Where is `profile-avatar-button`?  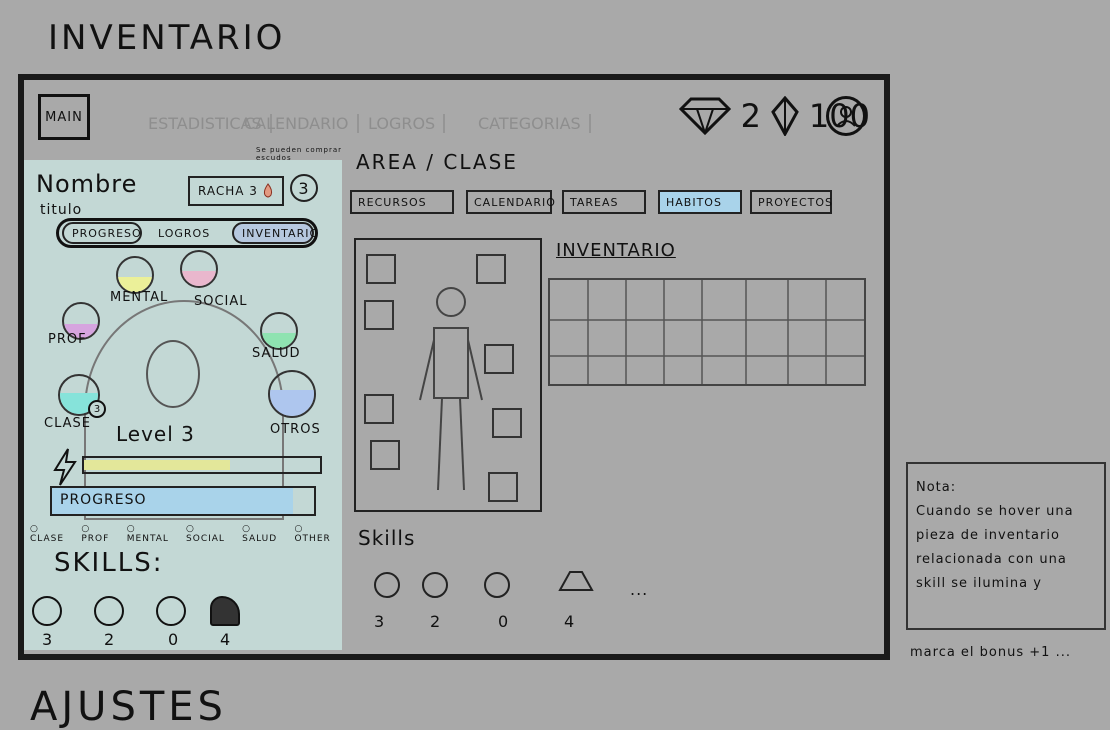 profile-avatar-button is located at coordinates (846, 116).